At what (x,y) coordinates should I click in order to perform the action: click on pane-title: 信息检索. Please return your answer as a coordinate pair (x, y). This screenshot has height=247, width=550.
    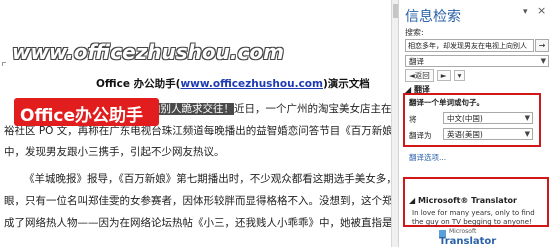
    Looking at the image, I should click on (433, 17).